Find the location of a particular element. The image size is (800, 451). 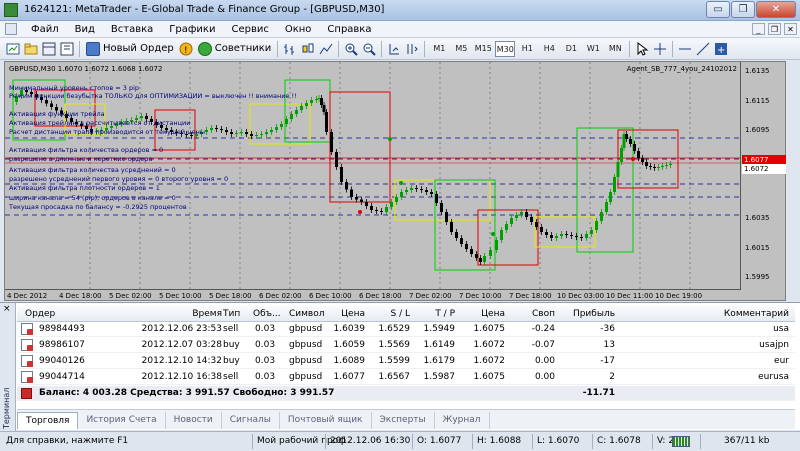

timeframe-h4: H4 is located at coordinates (549, 49).